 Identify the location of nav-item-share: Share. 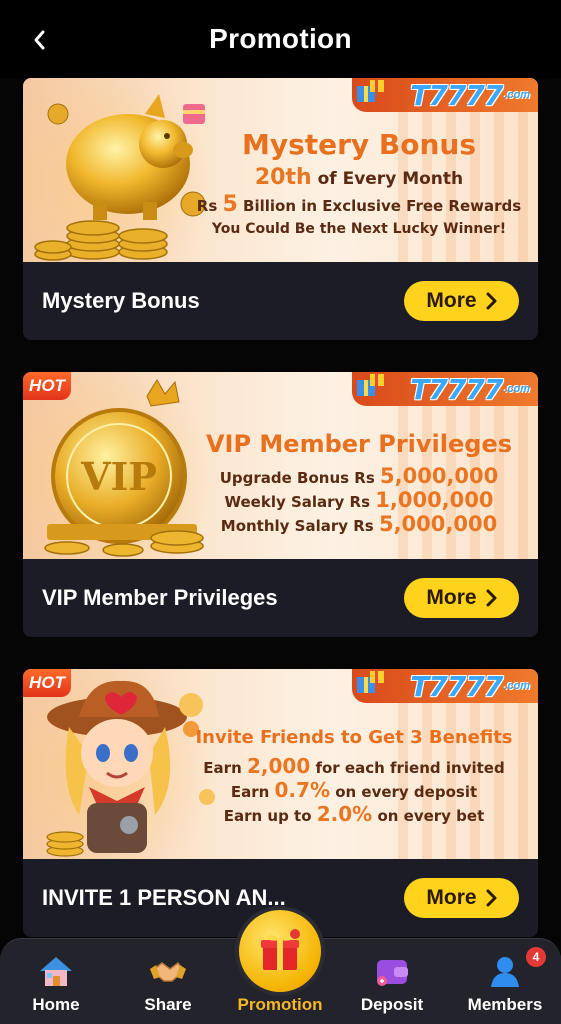
(168, 981).